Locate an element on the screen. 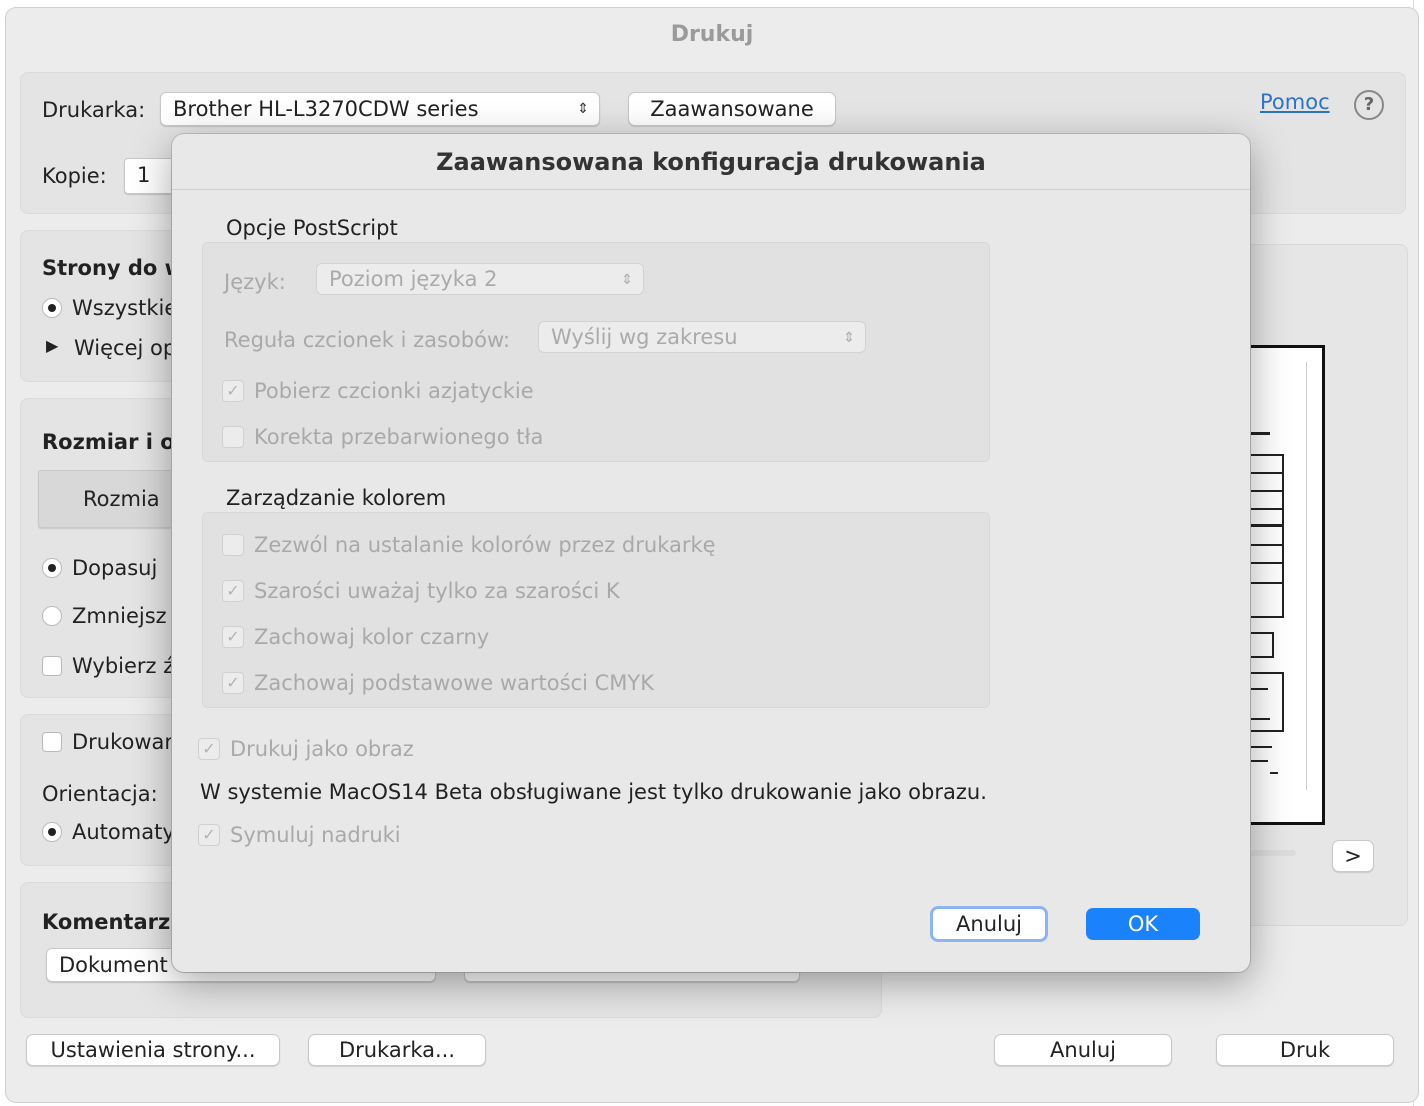 The width and height of the screenshot is (1424, 1106). comments-title: Komentarze is located at coordinates (113, 922).